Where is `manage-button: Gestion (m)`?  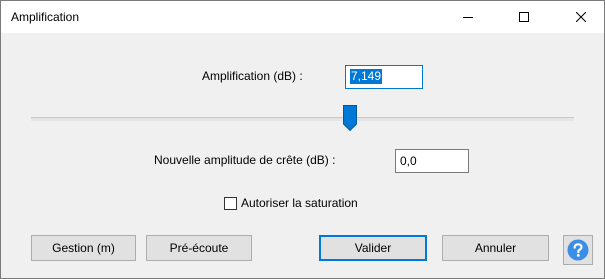
manage-button: Gestion (m) is located at coordinates (83, 248).